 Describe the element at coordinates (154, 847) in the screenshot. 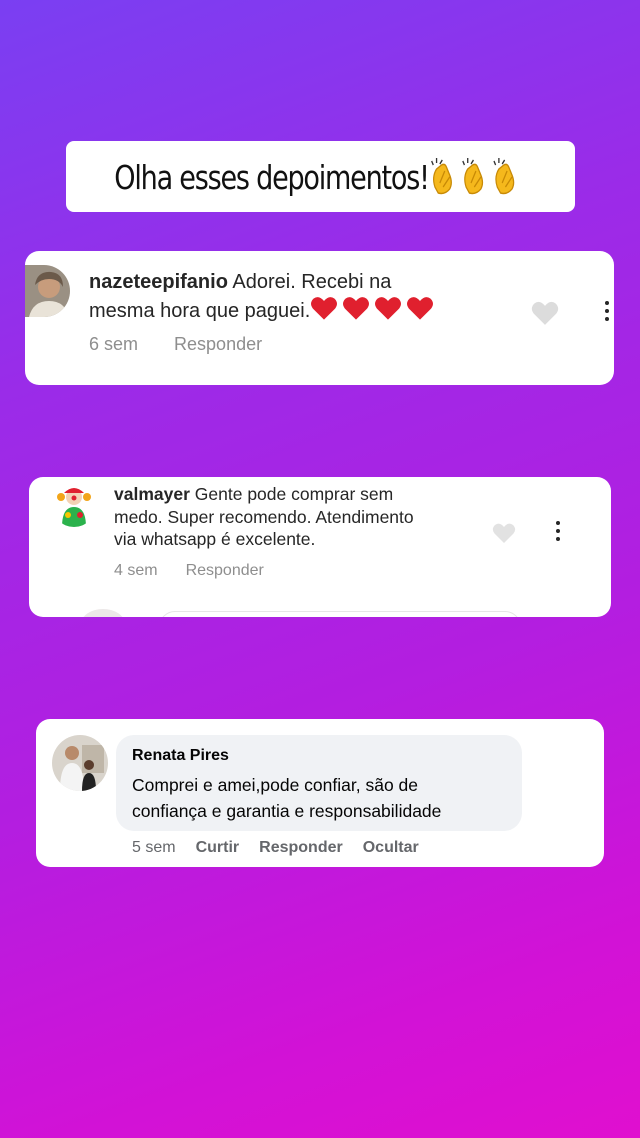

I see `comment-time: 5 sem` at that location.